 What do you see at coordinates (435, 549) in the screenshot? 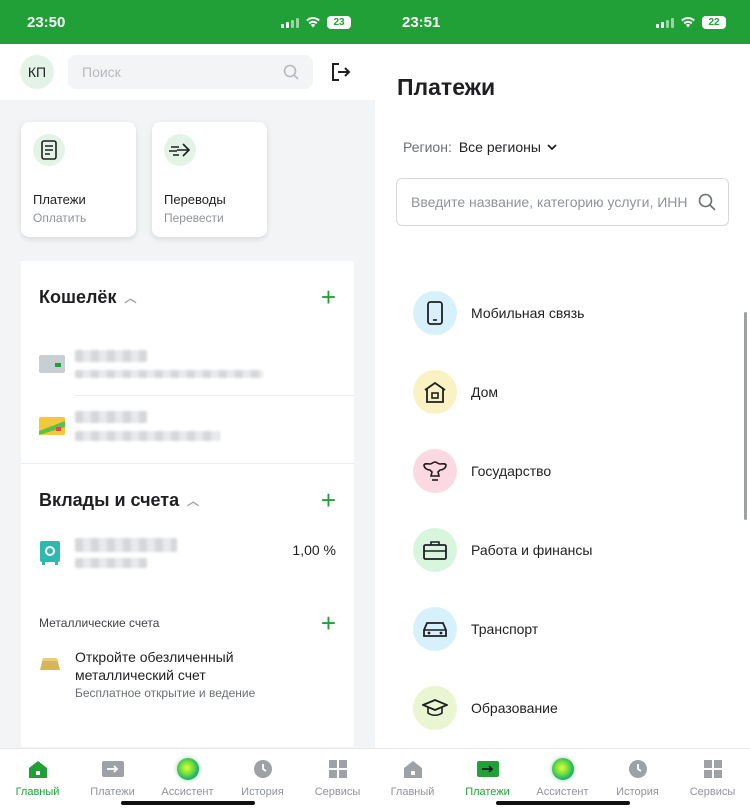
I see `briefcase-icon` at bounding box center [435, 549].